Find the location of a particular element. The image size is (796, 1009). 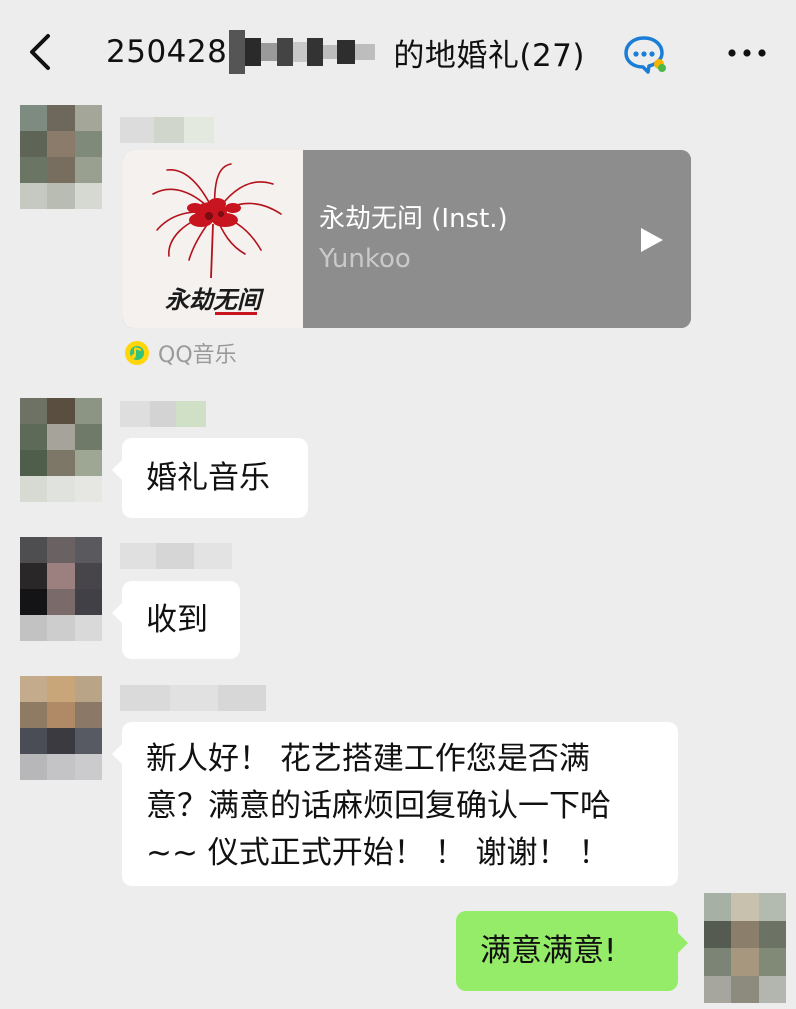

music-source-label: QQ音乐 is located at coordinates (197, 355).